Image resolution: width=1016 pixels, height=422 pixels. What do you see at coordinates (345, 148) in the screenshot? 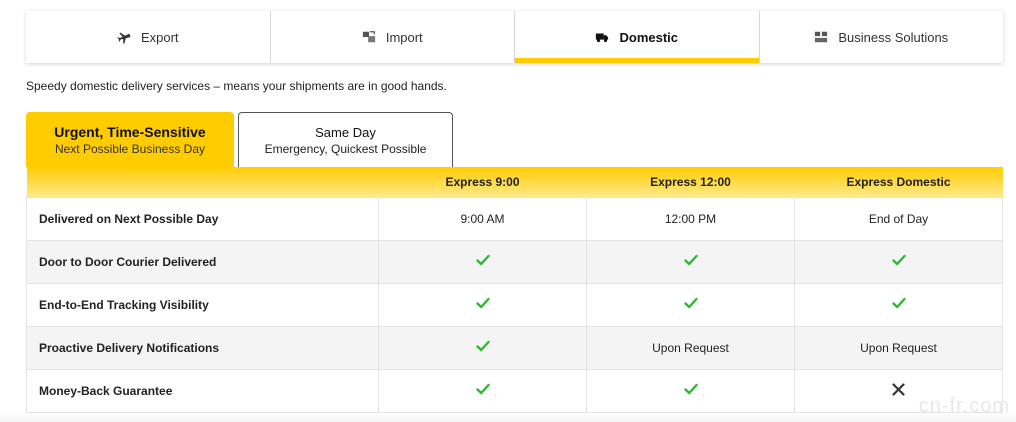
I see `service-tab-same-day-subtitle: Emergency, Quickest Possible` at bounding box center [345, 148].